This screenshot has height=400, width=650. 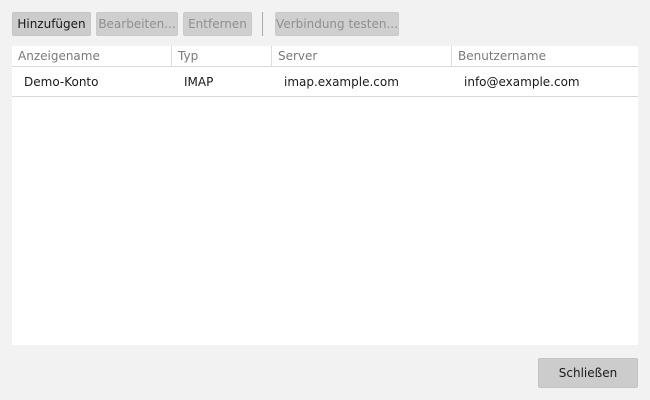 What do you see at coordinates (588, 373) in the screenshot?
I see `close-button: Schließen` at bounding box center [588, 373].